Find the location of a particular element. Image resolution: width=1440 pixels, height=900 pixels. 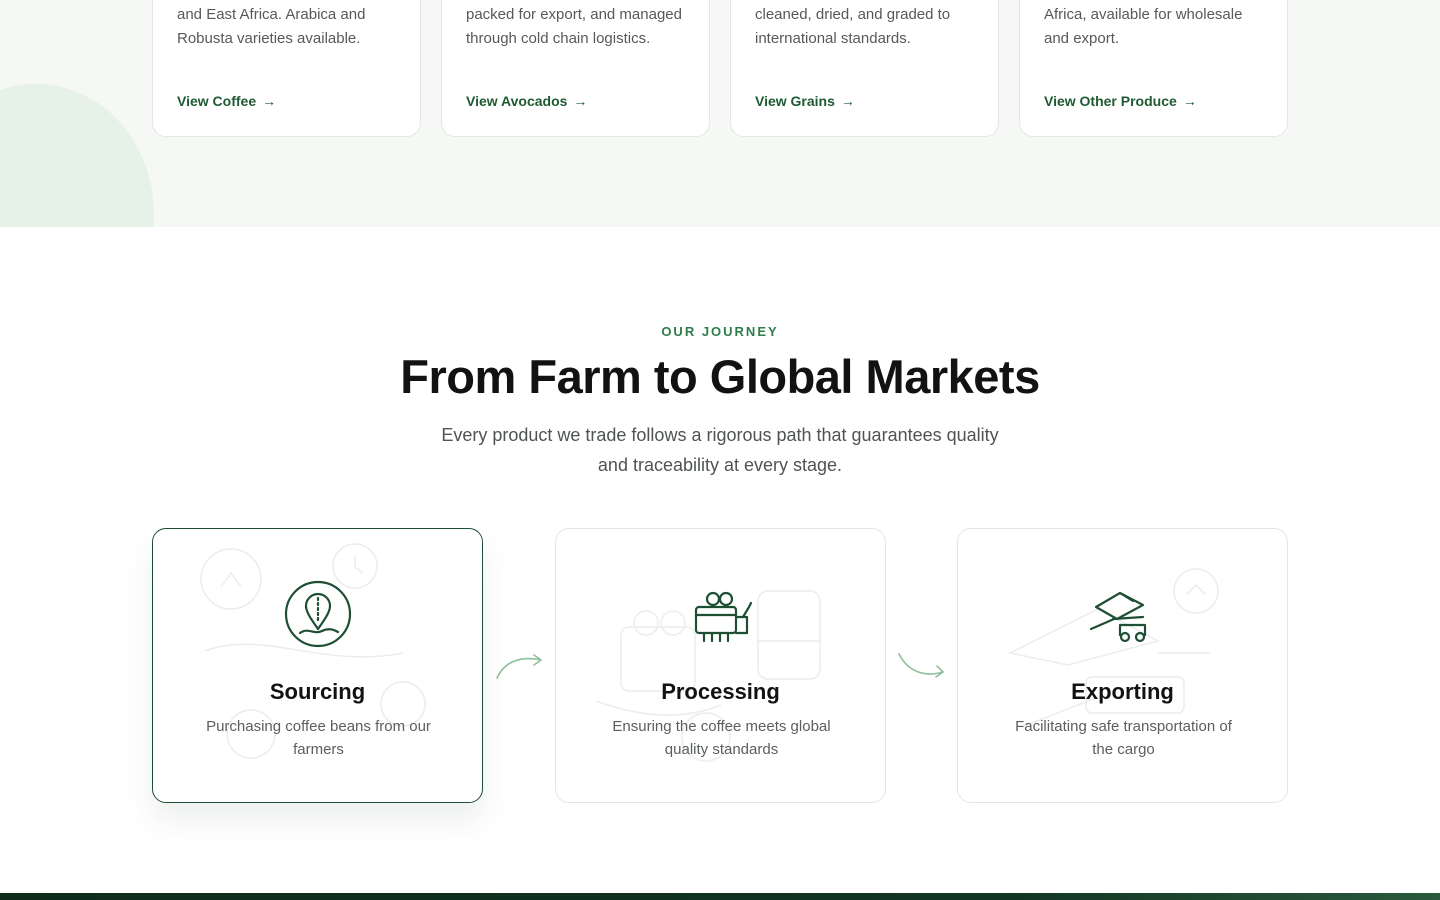

view-other-produce-link: View Other Produce → is located at coordinates (1120, 101).